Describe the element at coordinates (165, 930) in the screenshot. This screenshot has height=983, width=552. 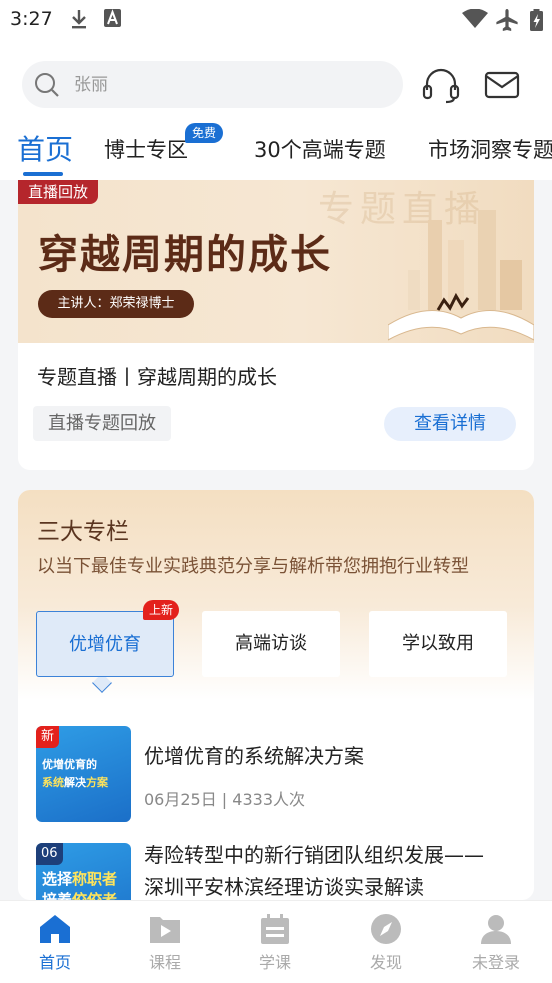
I see `play-icon` at that location.